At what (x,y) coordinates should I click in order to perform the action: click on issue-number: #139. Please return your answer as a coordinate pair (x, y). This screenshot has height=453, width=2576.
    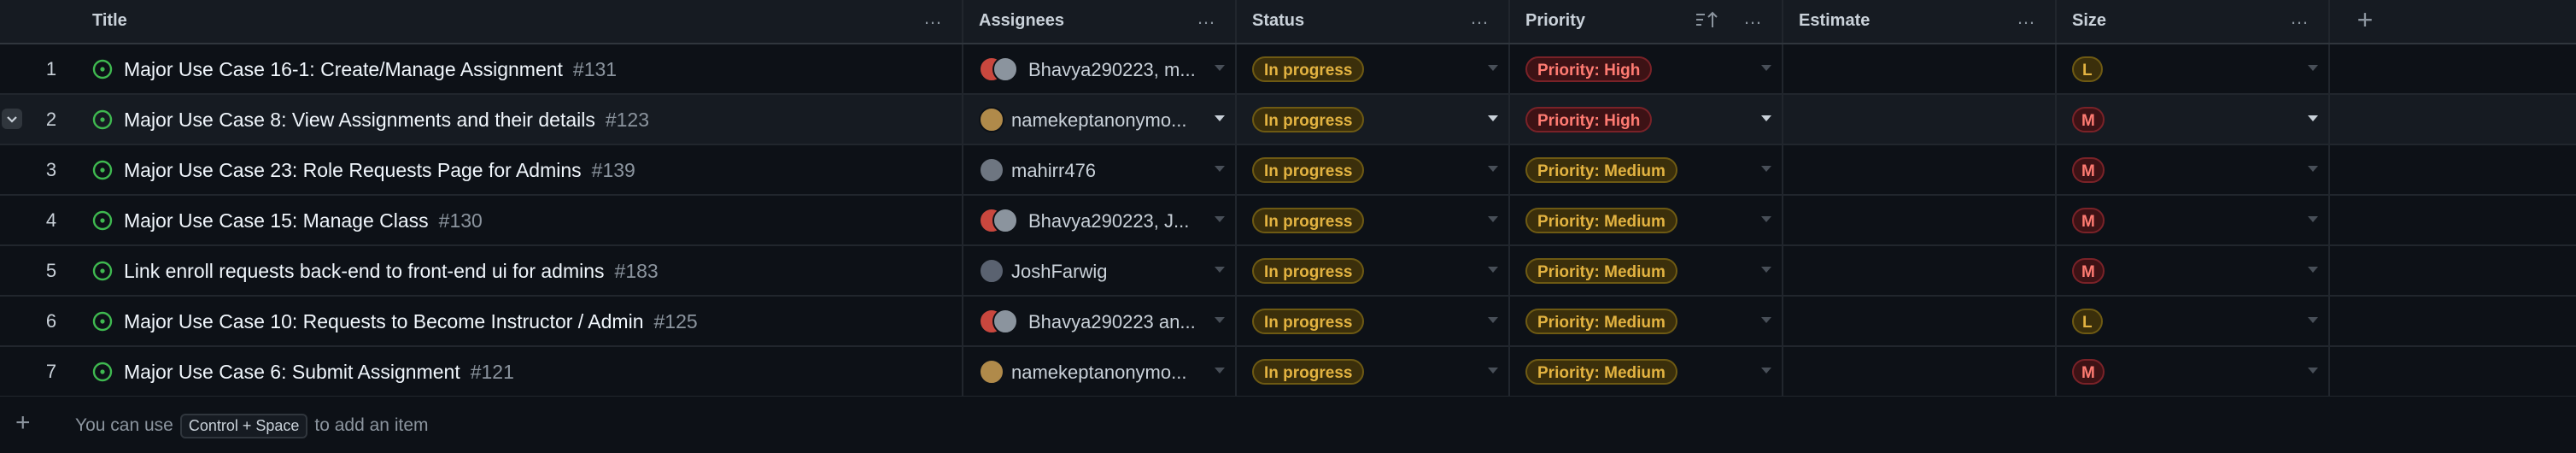
    Looking at the image, I should click on (613, 170).